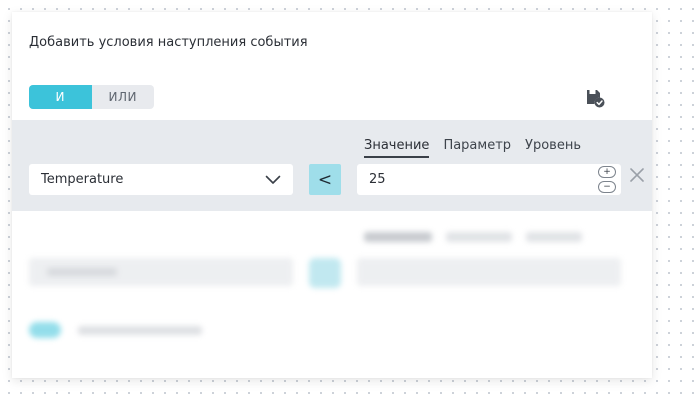  Describe the element at coordinates (553, 148) in the screenshot. I see `tab-level: Уровень` at that location.